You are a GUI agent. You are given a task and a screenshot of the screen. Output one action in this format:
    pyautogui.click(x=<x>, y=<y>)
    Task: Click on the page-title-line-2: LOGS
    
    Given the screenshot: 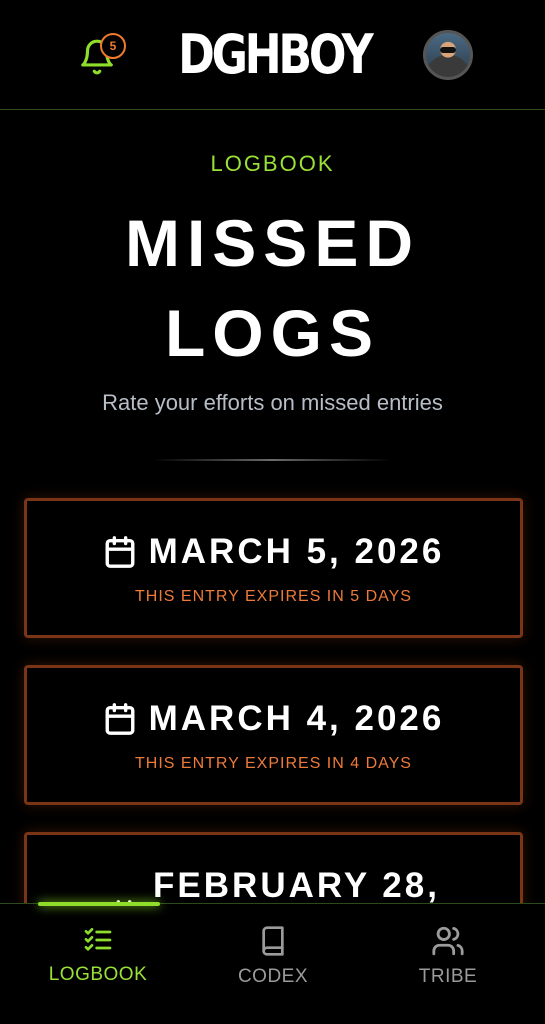 What is the action you would take?
    pyautogui.click(x=272, y=333)
    